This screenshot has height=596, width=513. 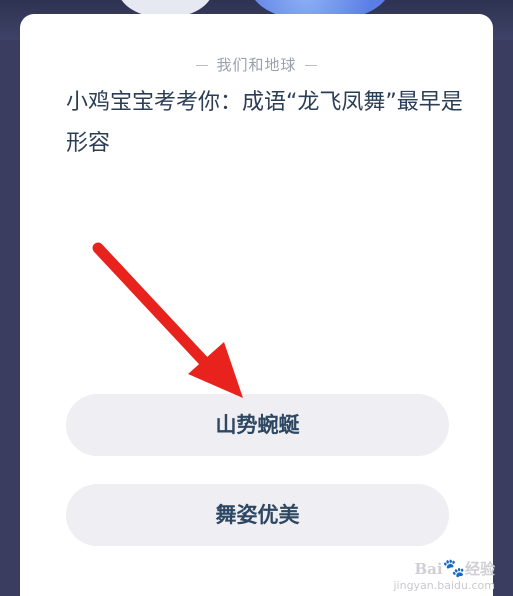 I want to click on watermark-brand: Bai, so click(x=428, y=569).